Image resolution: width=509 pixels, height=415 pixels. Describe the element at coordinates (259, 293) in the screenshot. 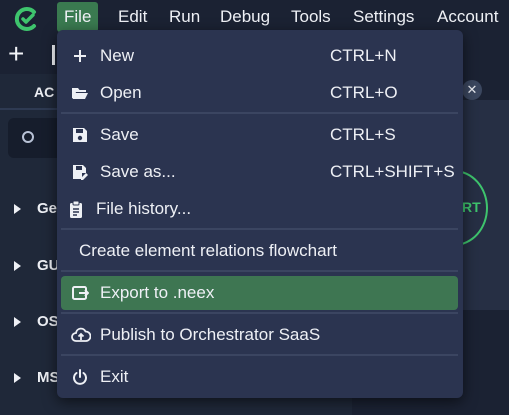

I see `menu-item-export-neex: Export to .neex` at that location.